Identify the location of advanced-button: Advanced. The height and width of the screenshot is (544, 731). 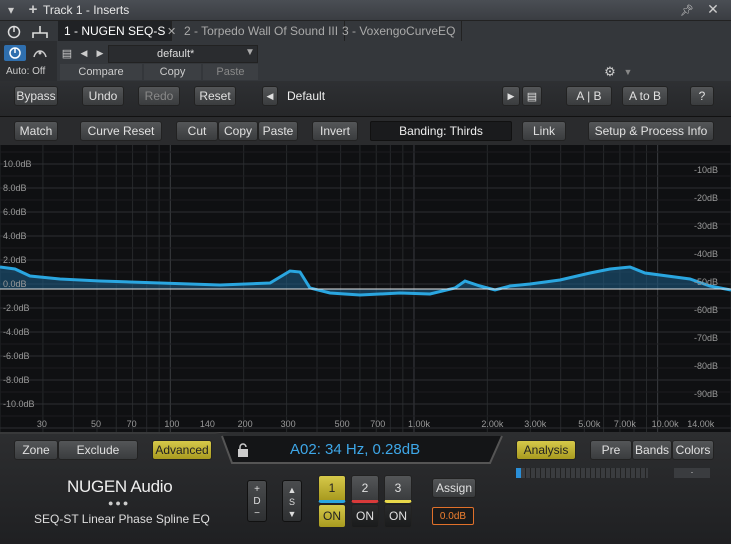
(182, 450).